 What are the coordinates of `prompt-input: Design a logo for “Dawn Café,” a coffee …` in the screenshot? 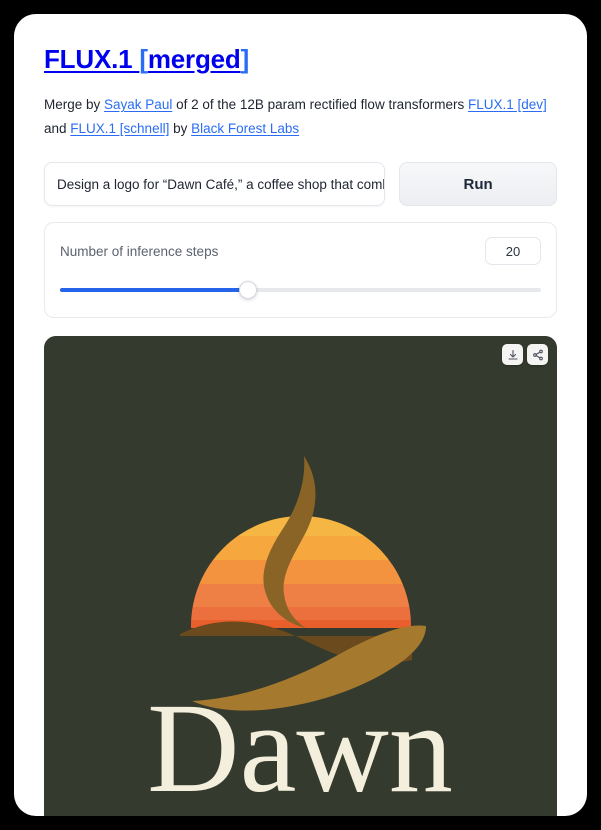 It's located at (215, 184).